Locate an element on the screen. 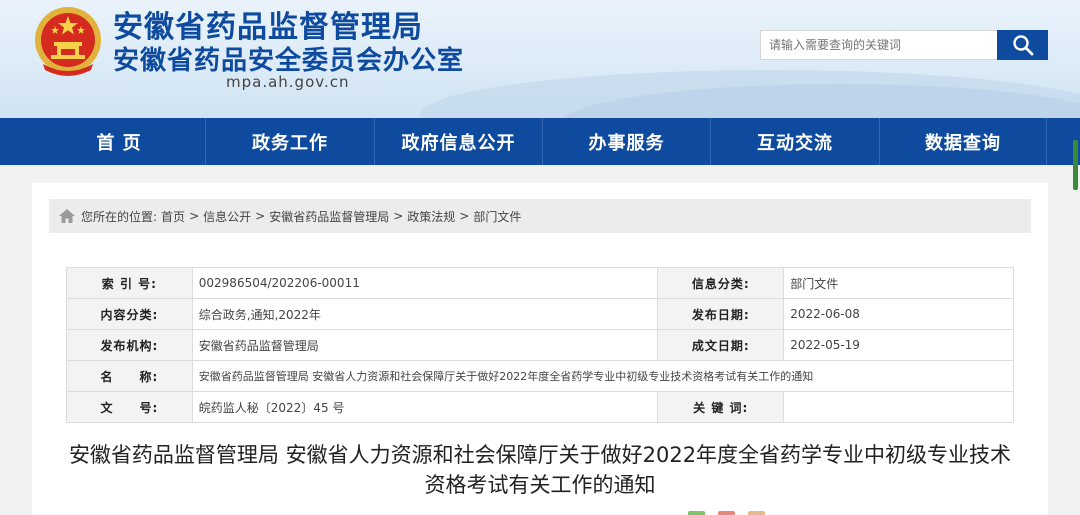  nav-item-interaction: 互动交流 is located at coordinates (794, 141).